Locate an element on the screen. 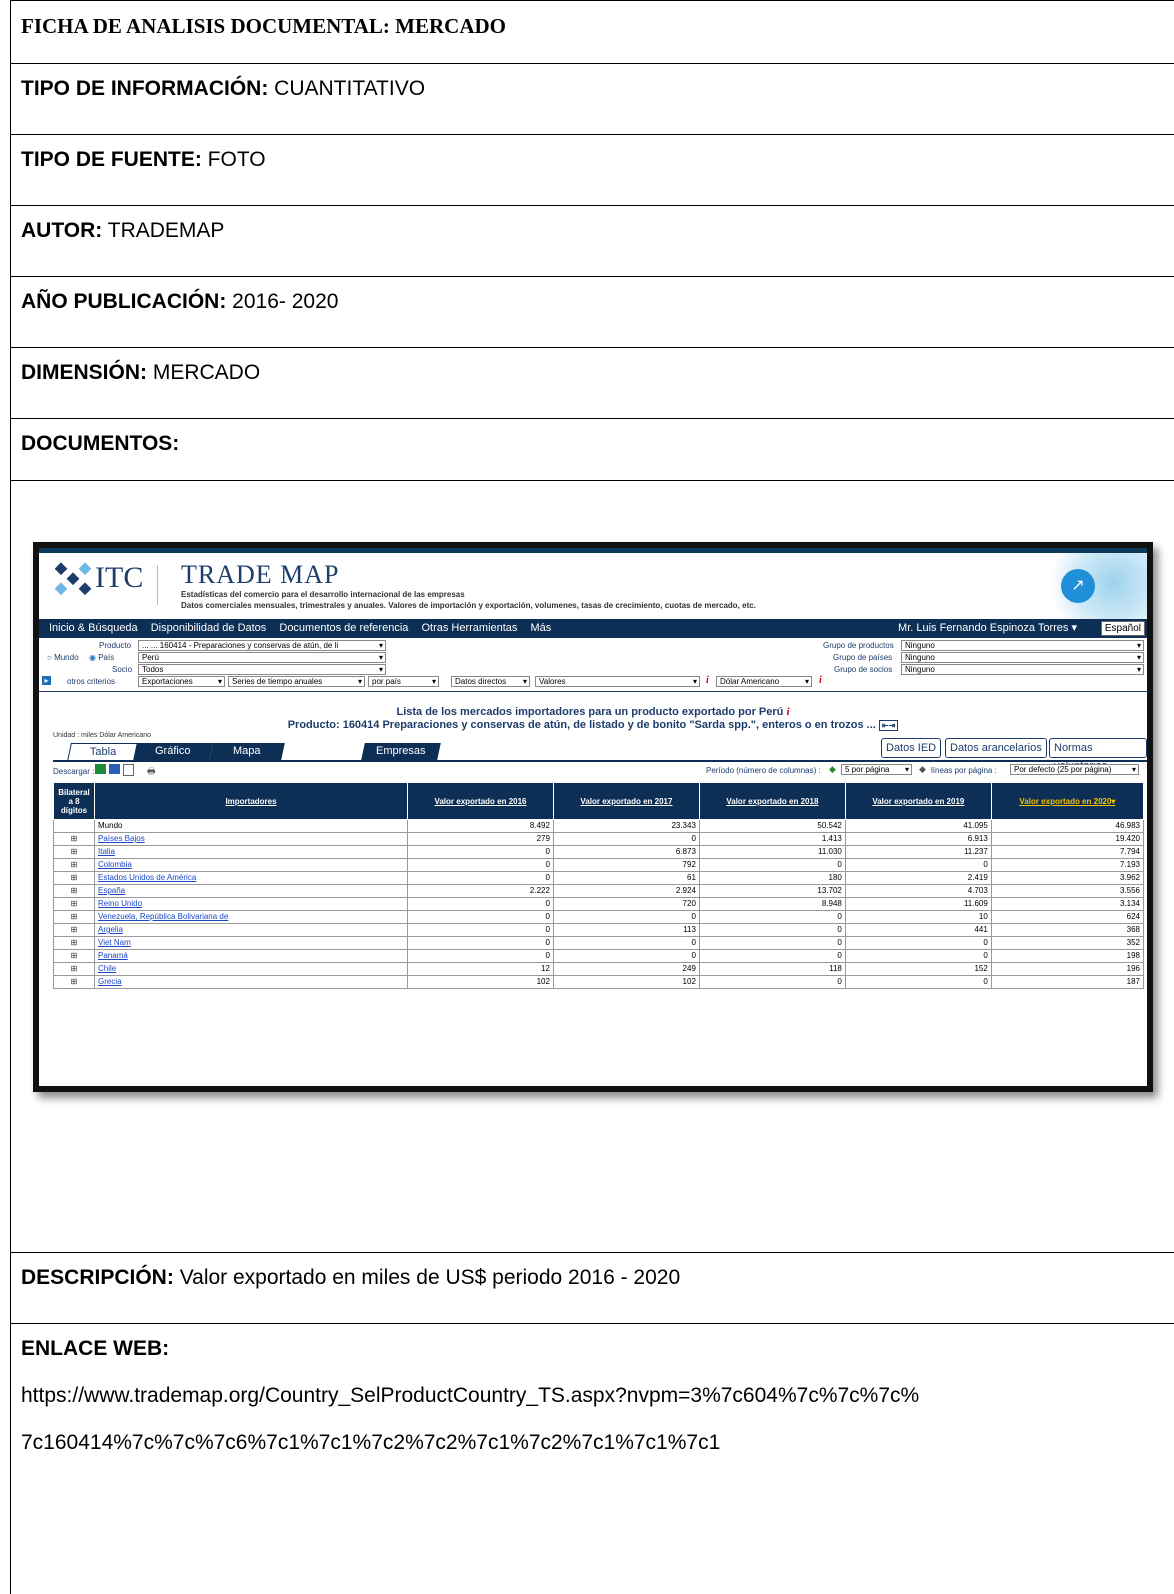 Image resolution: width=1174 pixels, height=1594 pixels. normas-voluntarias-button: Normas voluntarias is located at coordinates (1098, 755).